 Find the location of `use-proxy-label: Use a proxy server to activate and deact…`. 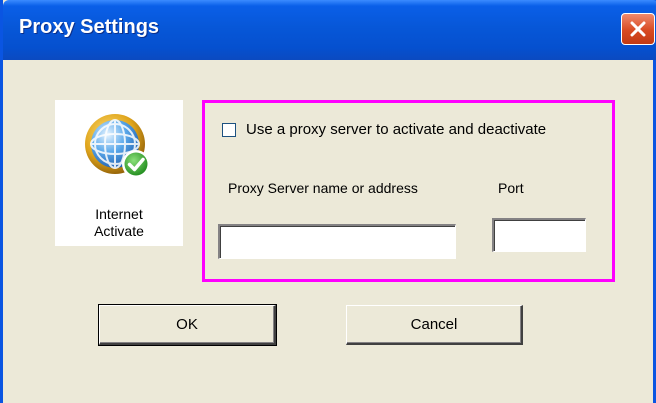

use-proxy-label: Use a proxy server to activate and deact… is located at coordinates (396, 129).